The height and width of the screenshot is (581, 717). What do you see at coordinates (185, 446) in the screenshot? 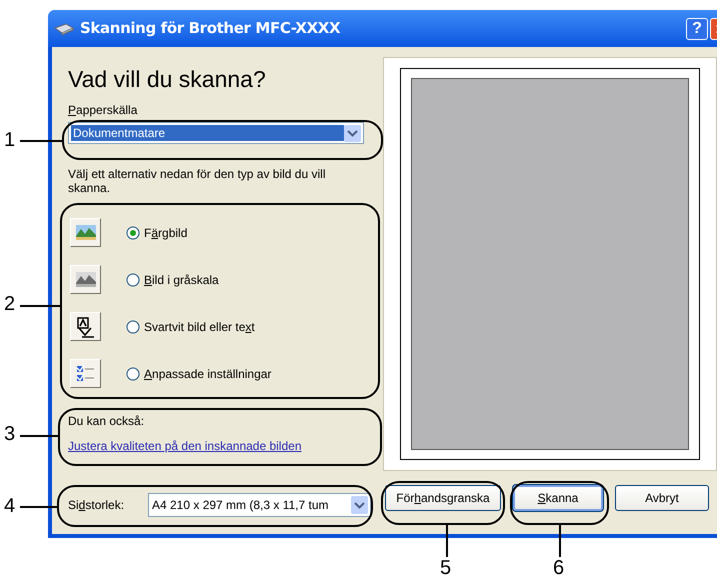
I see `adjust-quality-link: Justera kvaliteten på den inskannade bilden` at bounding box center [185, 446].